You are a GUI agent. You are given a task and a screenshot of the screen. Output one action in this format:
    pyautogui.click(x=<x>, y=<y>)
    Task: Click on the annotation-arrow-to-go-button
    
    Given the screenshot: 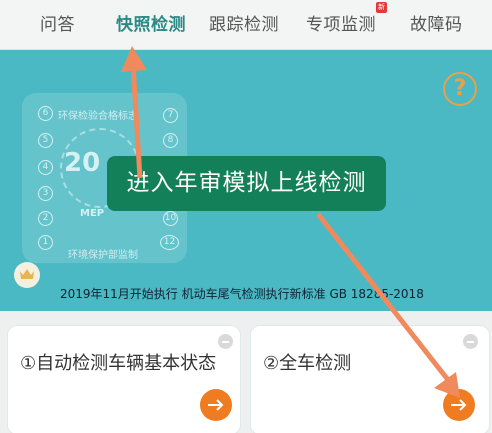 What is the action you would take?
    pyautogui.click(x=388, y=305)
    